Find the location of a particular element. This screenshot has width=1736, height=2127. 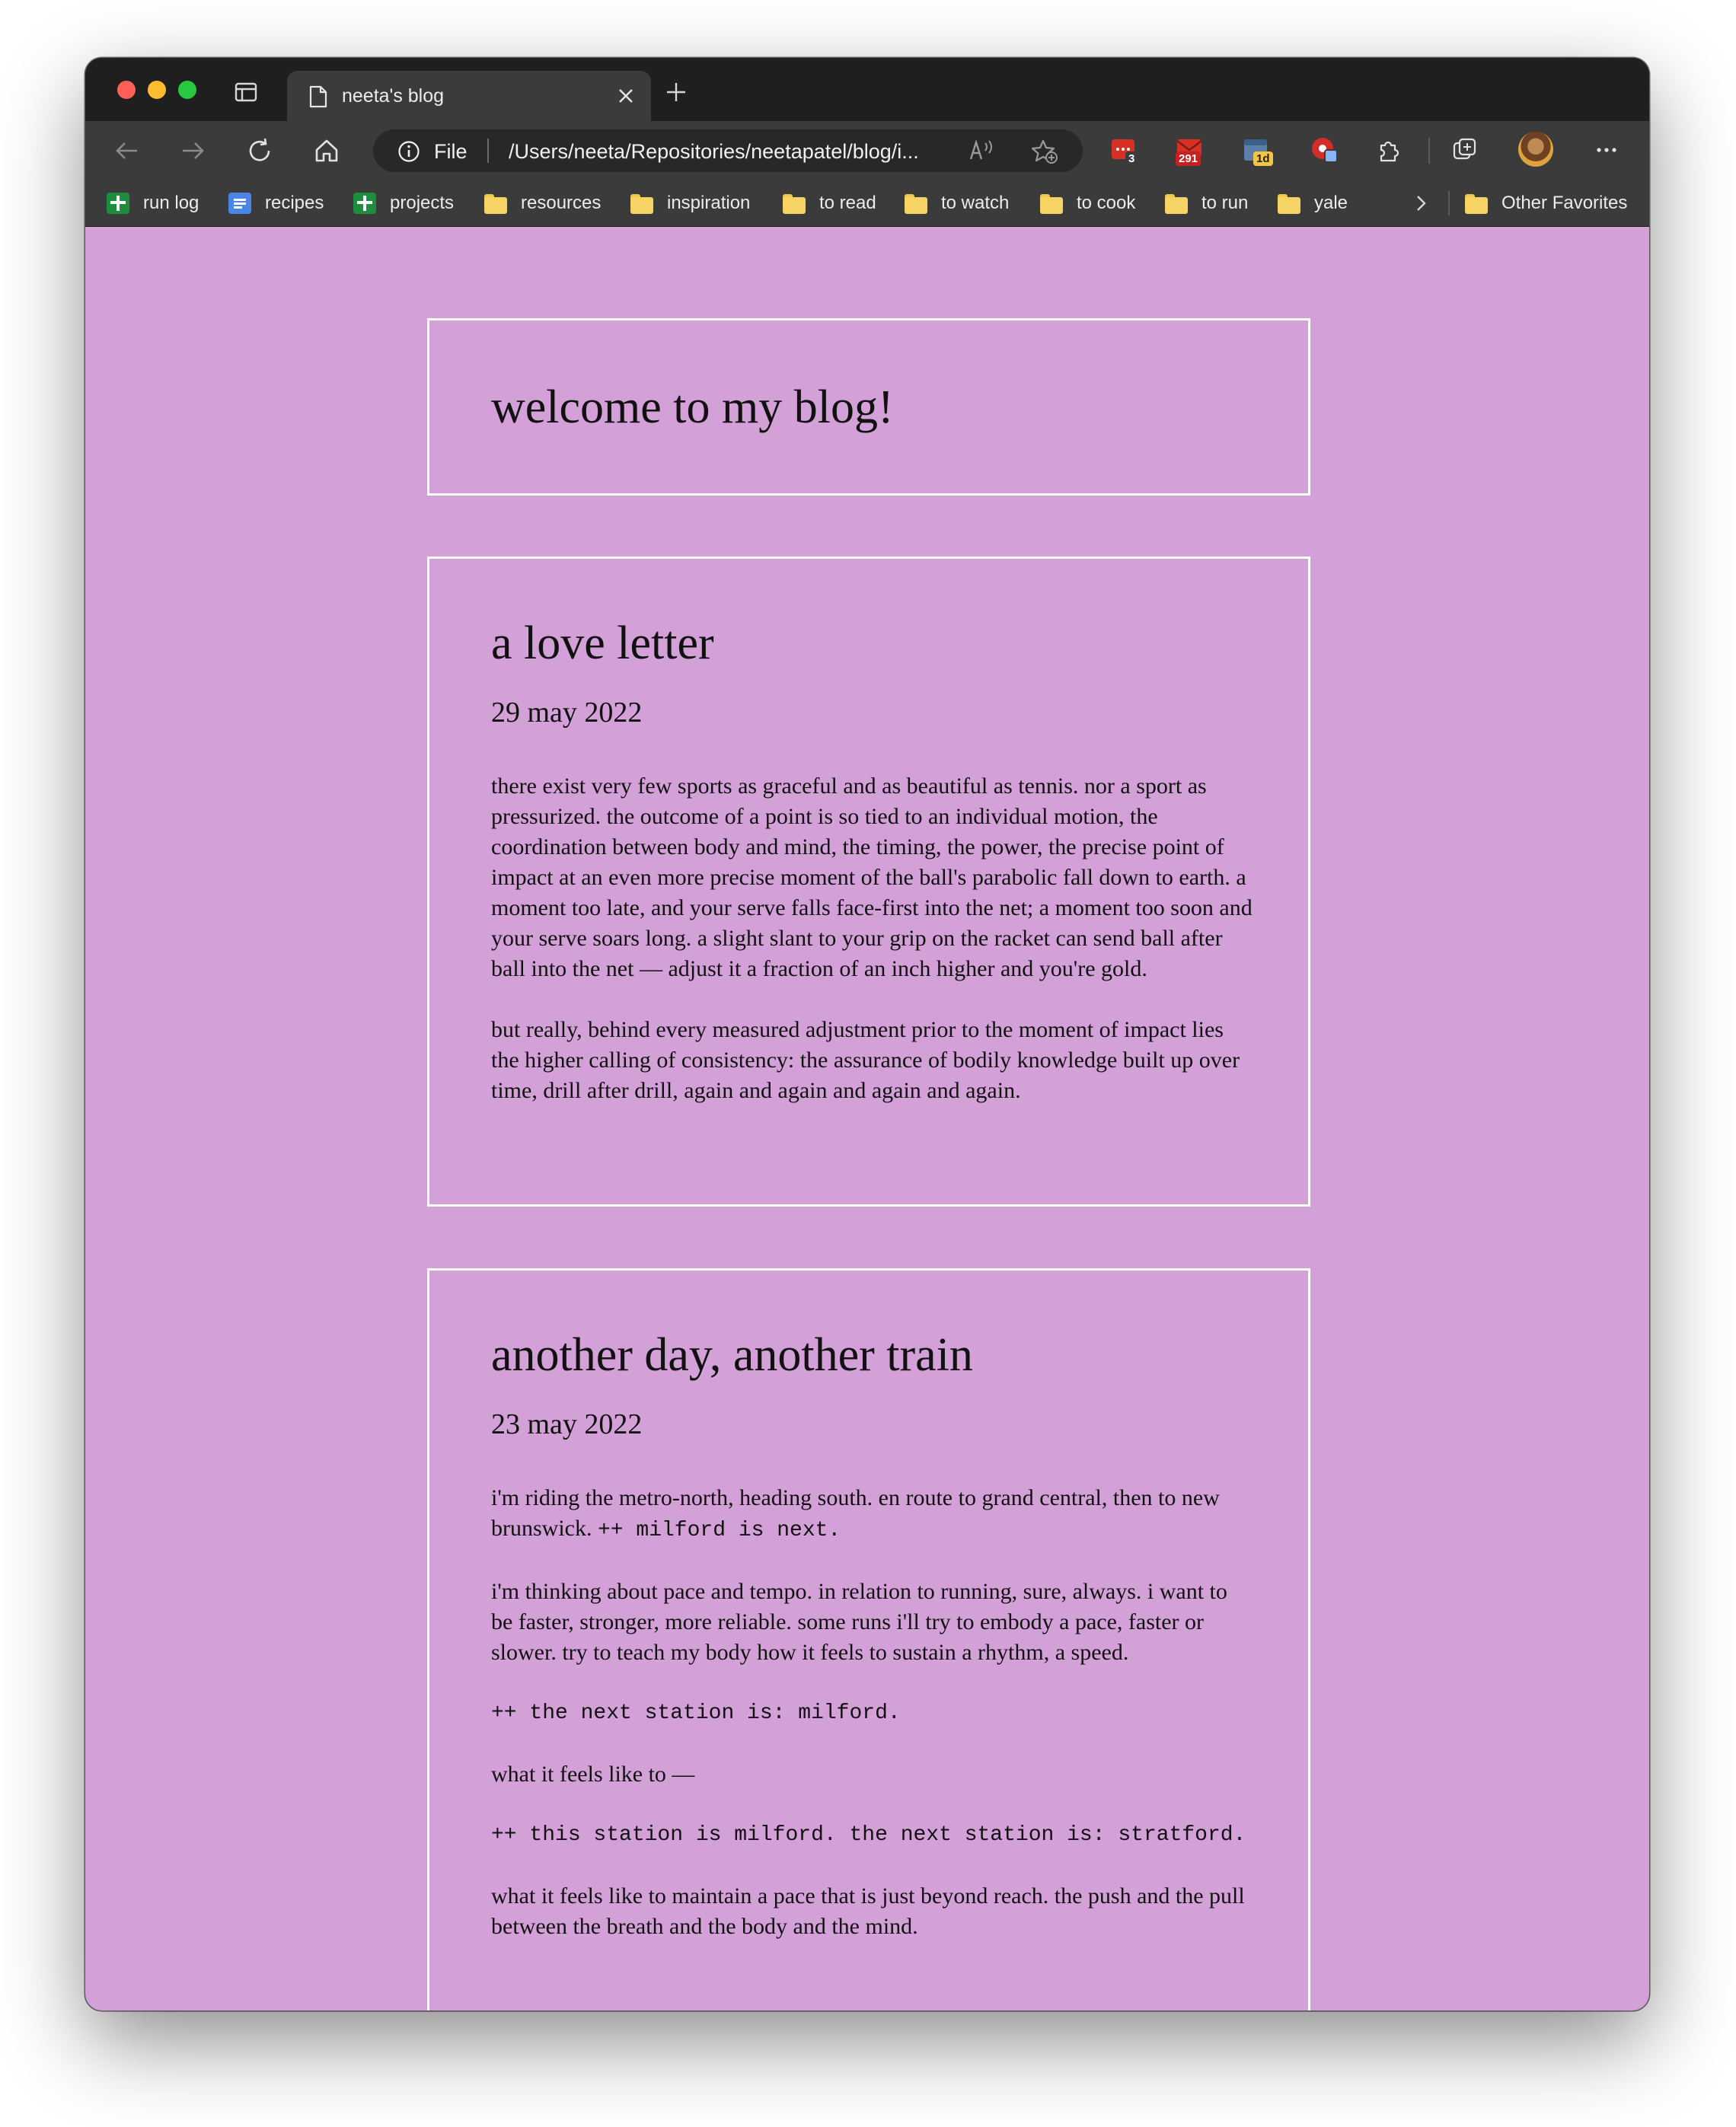

favorite-inspiration: inspiration is located at coordinates (690, 203).